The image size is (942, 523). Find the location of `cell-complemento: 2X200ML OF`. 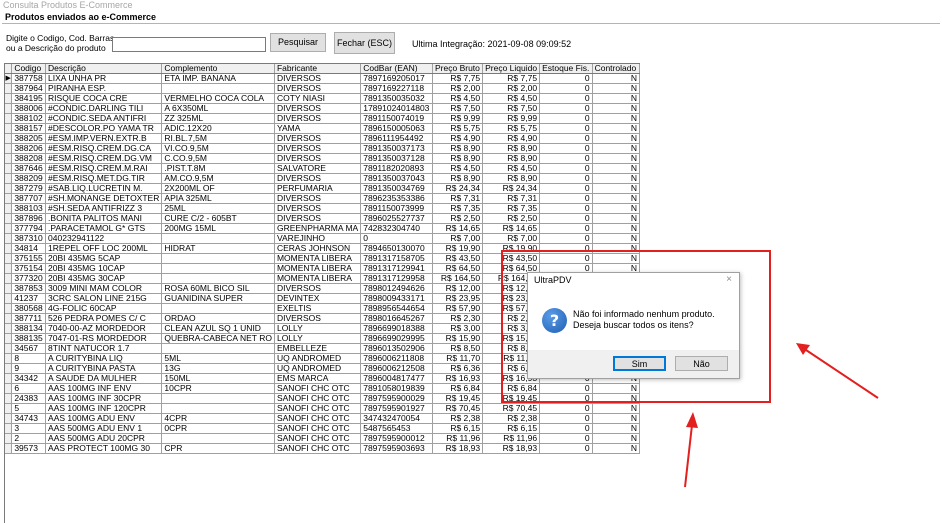

cell-complemento: 2X200ML OF is located at coordinates (218, 189).